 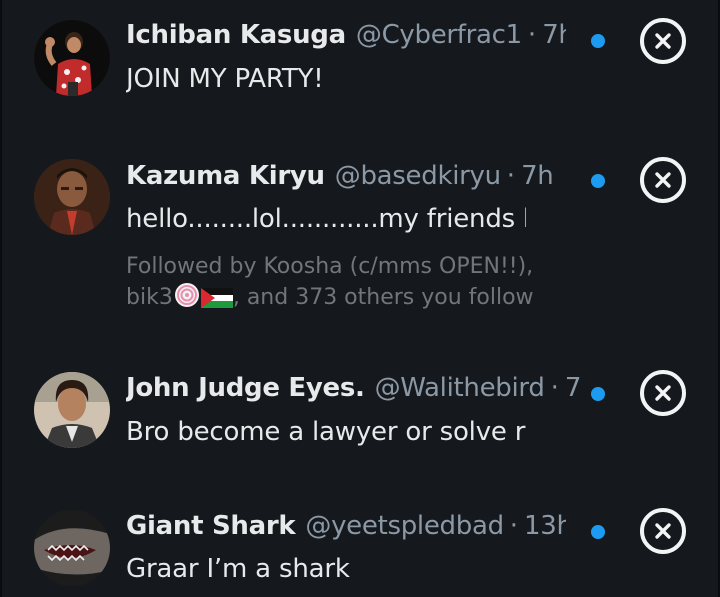 What do you see at coordinates (245, 388) in the screenshot?
I see `display-name: John Judge Eyes.` at bounding box center [245, 388].